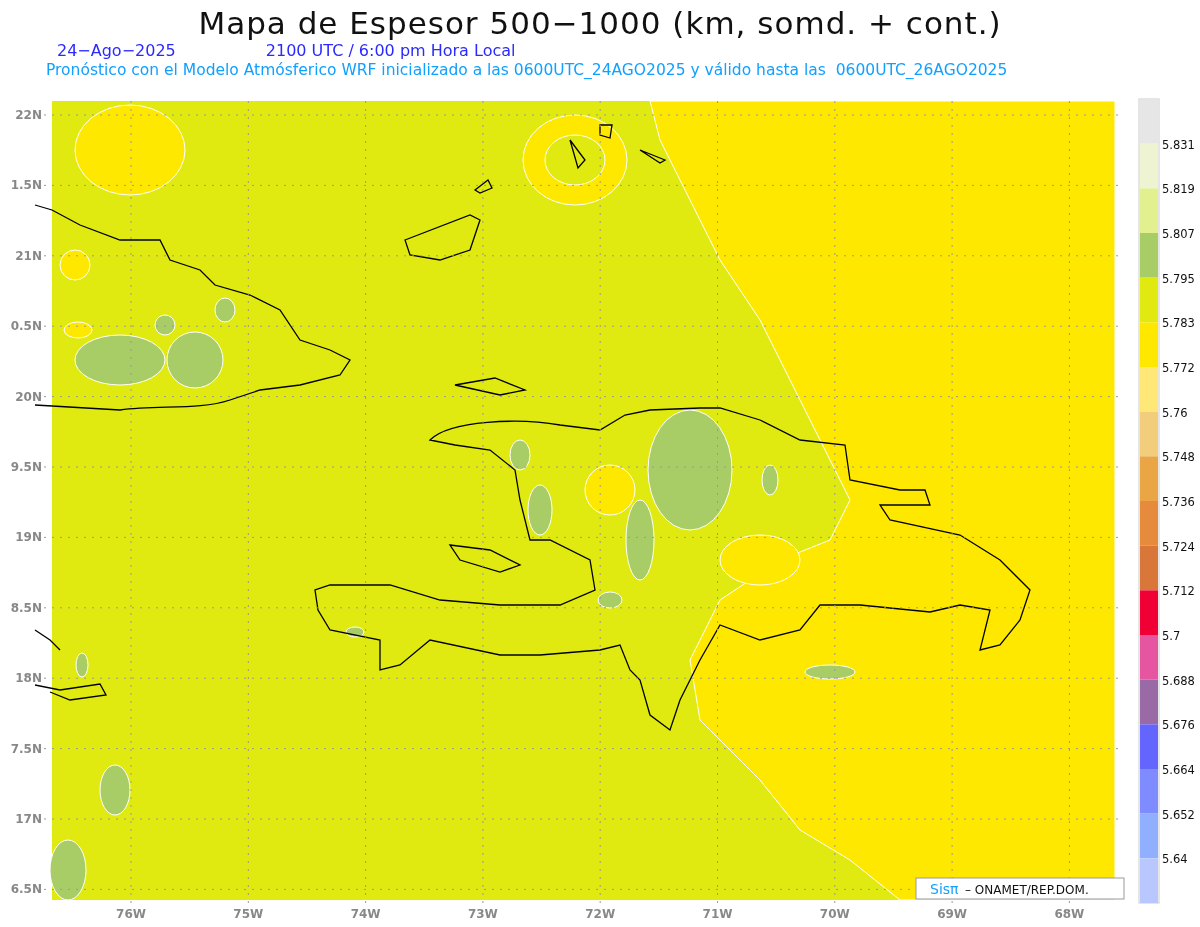 This screenshot has width=1200, height=927. Describe the element at coordinates (600, 914) in the screenshot. I see `longitude-label: 72W` at that location.